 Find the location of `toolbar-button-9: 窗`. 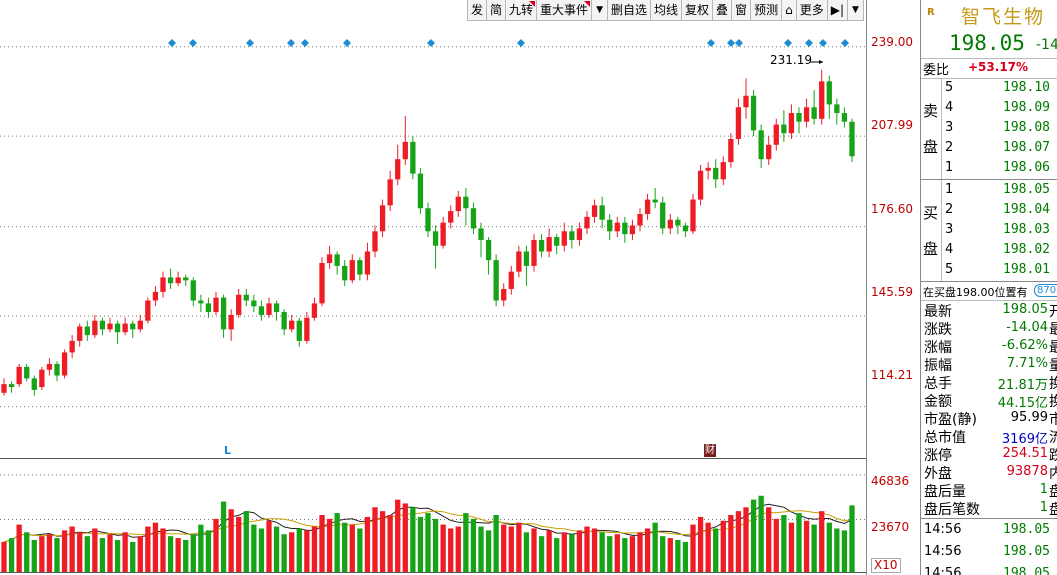

toolbar-button-9: 窗 is located at coordinates (741, 10).